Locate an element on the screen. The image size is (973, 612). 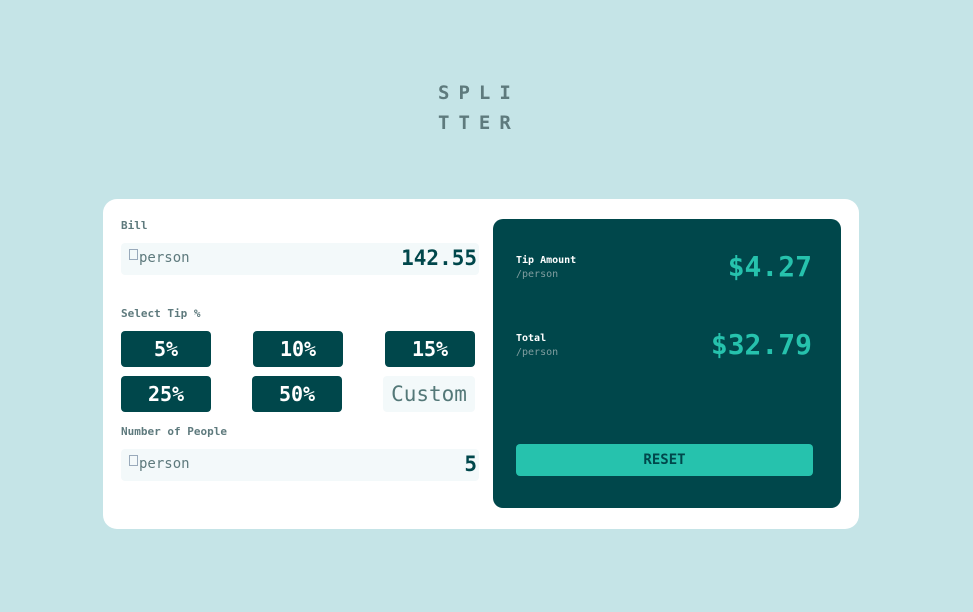
people-input: person 5 is located at coordinates (300, 465).